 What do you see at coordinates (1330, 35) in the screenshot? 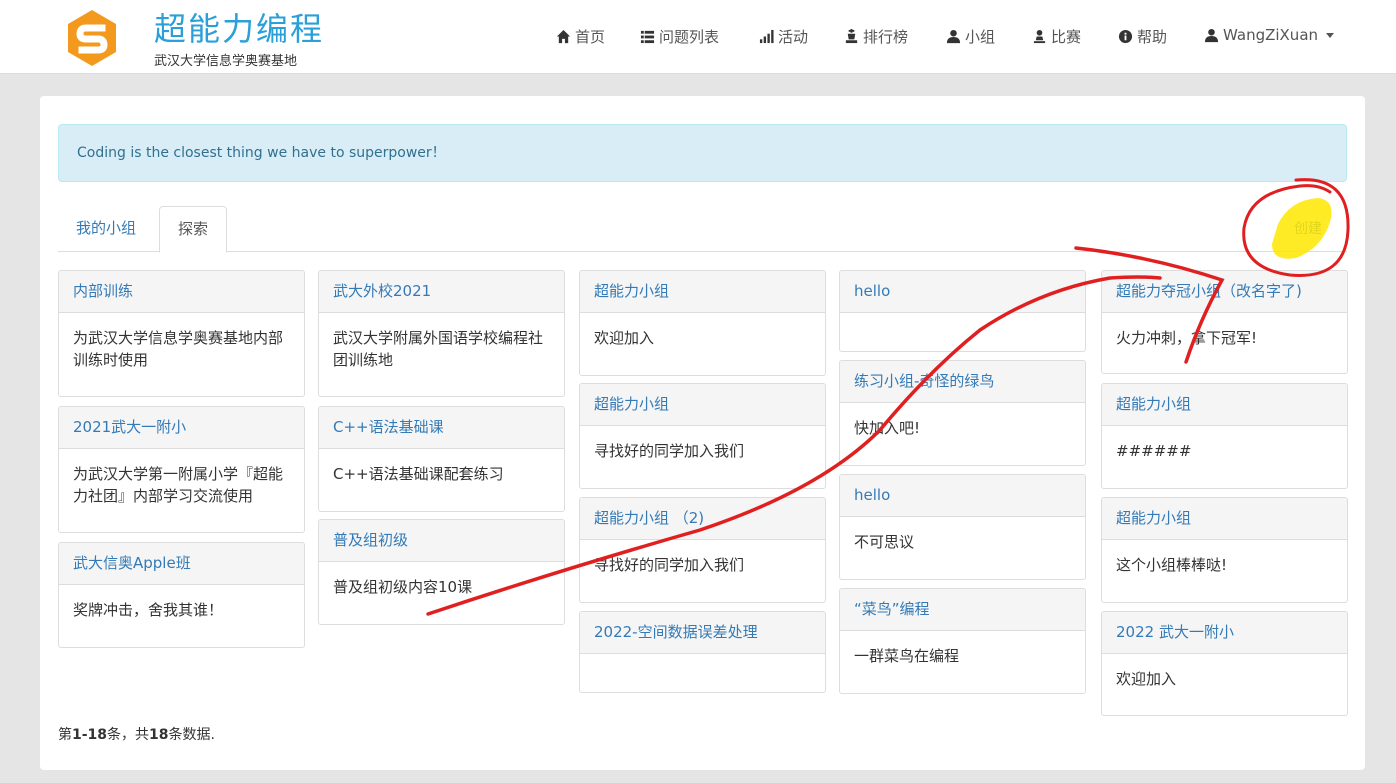
I see `caret-down-icon` at bounding box center [1330, 35].